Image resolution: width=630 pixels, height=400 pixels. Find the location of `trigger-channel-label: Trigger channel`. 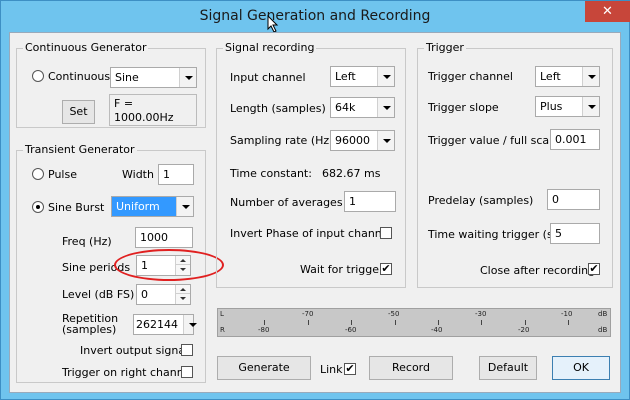

trigger-channel-label: Trigger channel is located at coordinates (470, 76).